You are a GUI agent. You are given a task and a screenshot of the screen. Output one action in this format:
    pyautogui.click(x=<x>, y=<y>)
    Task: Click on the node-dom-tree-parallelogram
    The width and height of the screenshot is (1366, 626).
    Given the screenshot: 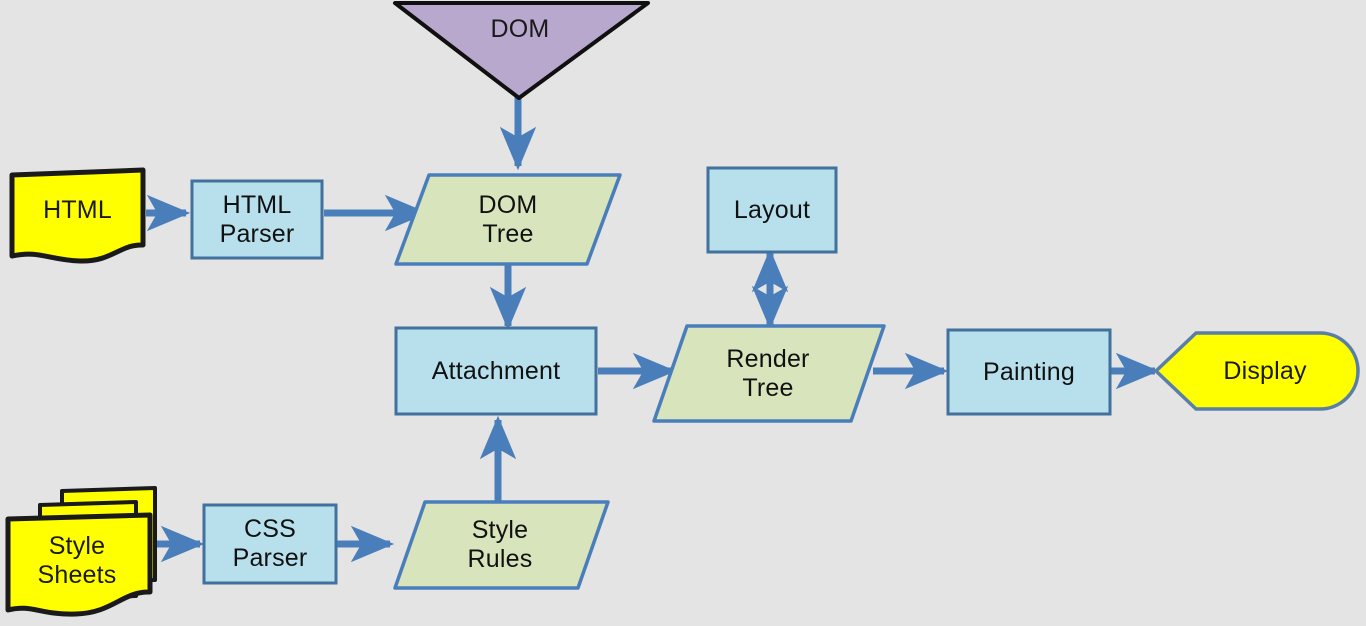 What is the action you would take?
    pyautogui.click(x=508, y=219)
    